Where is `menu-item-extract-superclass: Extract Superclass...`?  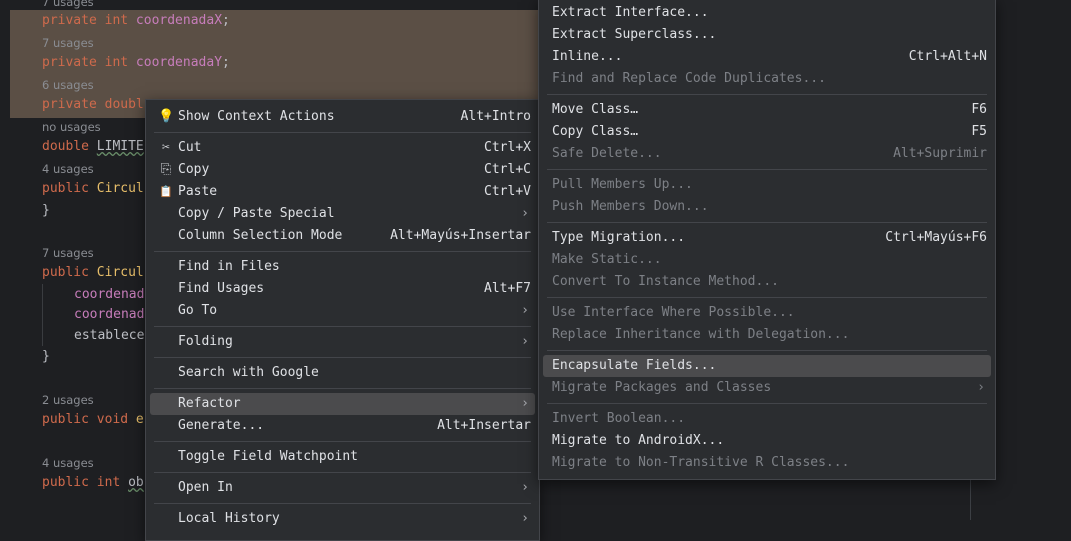 menu-item-extract-superclass: Extract Superclass... is located at coordinates (767, 35).